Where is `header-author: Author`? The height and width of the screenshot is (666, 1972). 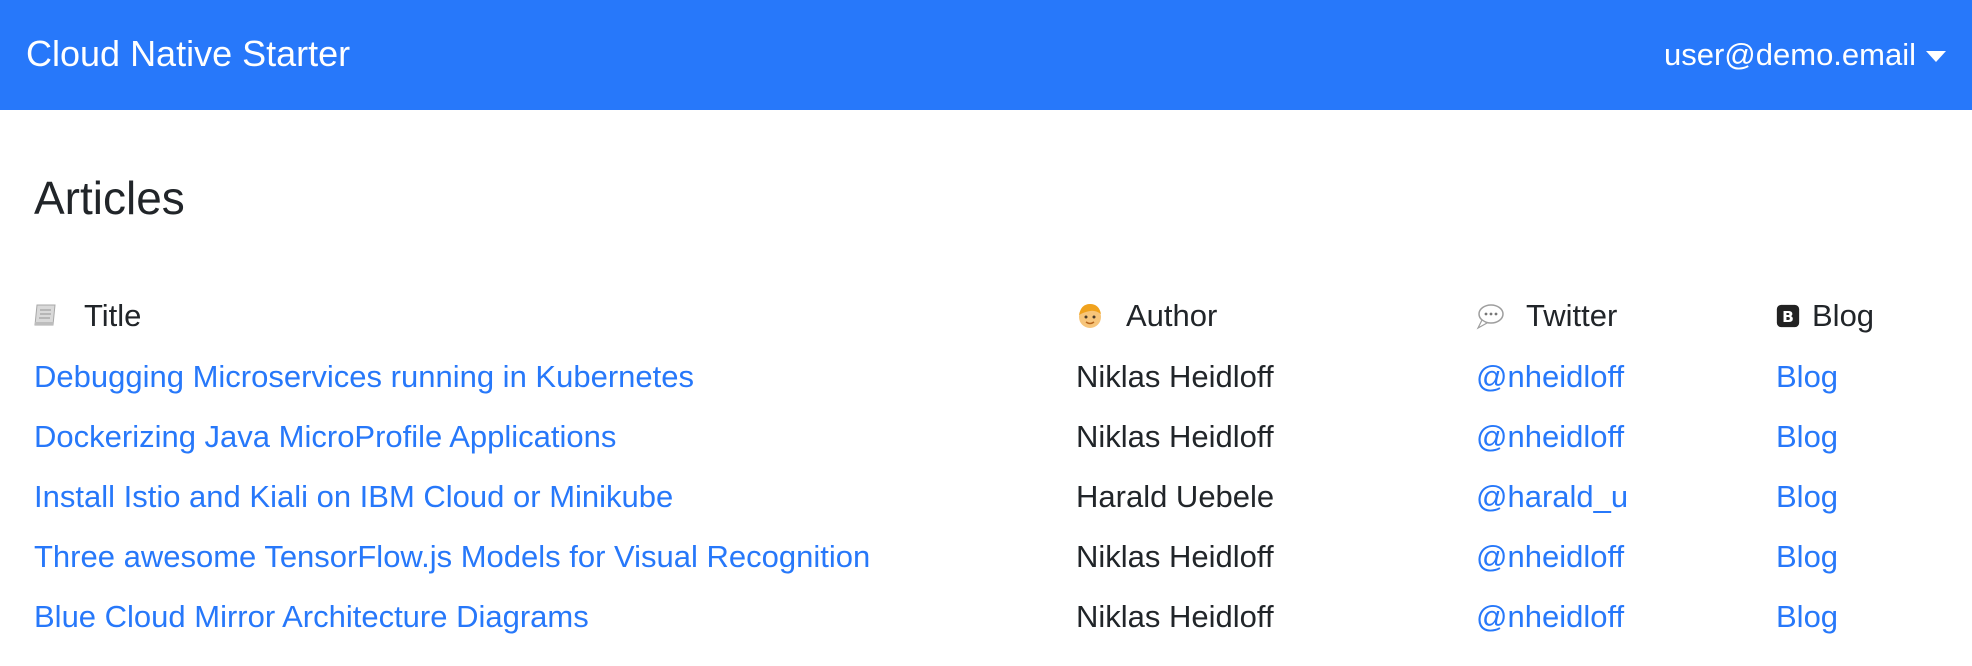 header-author: Author is located at coordinates (1146, 316).